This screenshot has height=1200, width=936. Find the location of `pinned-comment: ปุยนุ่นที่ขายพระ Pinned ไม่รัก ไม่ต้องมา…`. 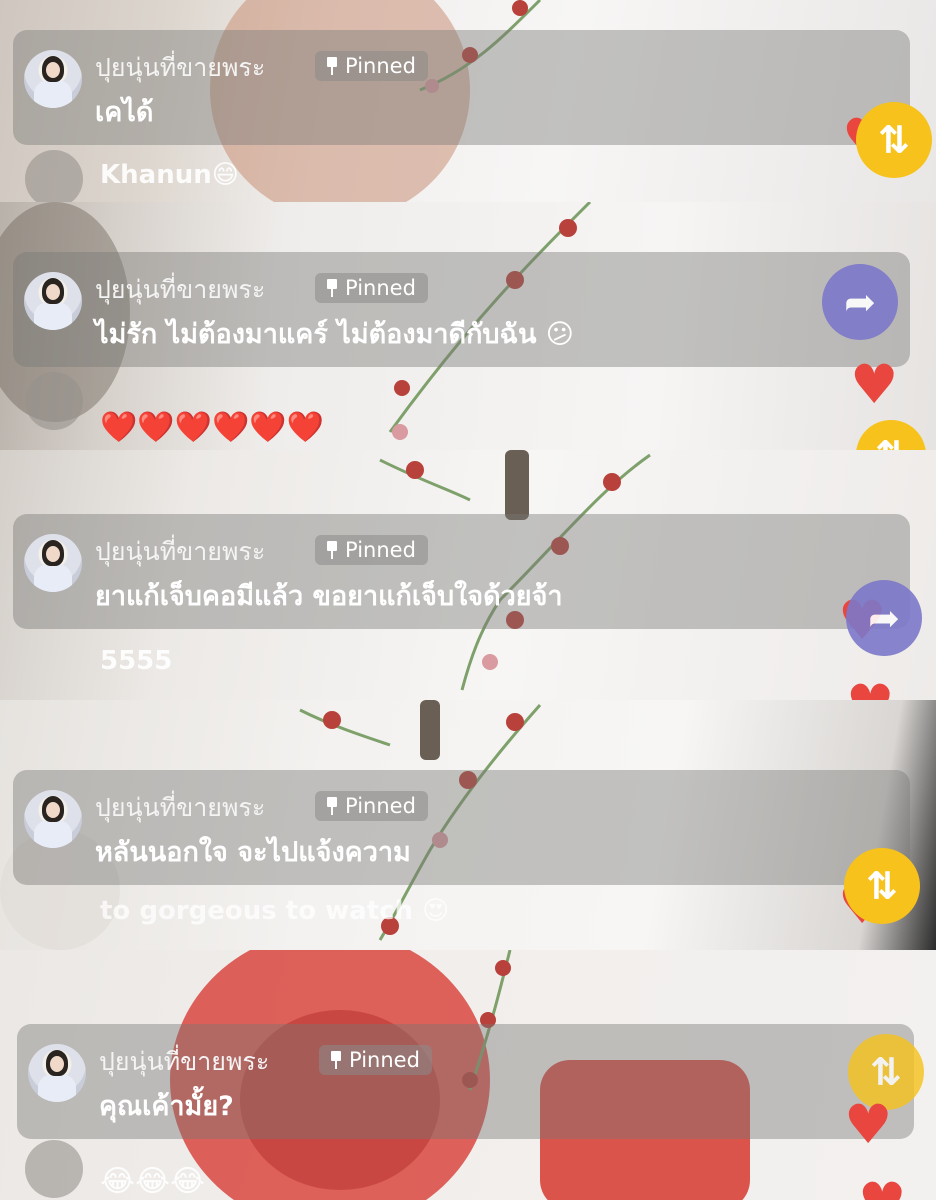

pinned-comment: ปุยนุ่นที่ขายพระ Pinned ไม่รัก ไม่ต้องมา… is located at coordinates (461, 309).